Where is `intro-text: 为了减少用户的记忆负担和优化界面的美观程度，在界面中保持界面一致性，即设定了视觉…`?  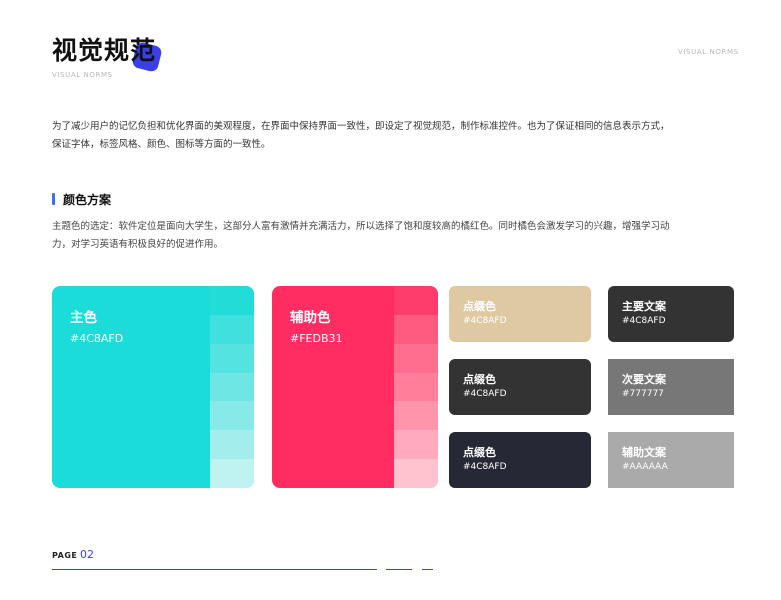
intro-text: 为了减少用户的记忆负担和优化界面的美观程度，在界面中保持界面一致性，即设定了视觉… is located at coordinates (361, 135).